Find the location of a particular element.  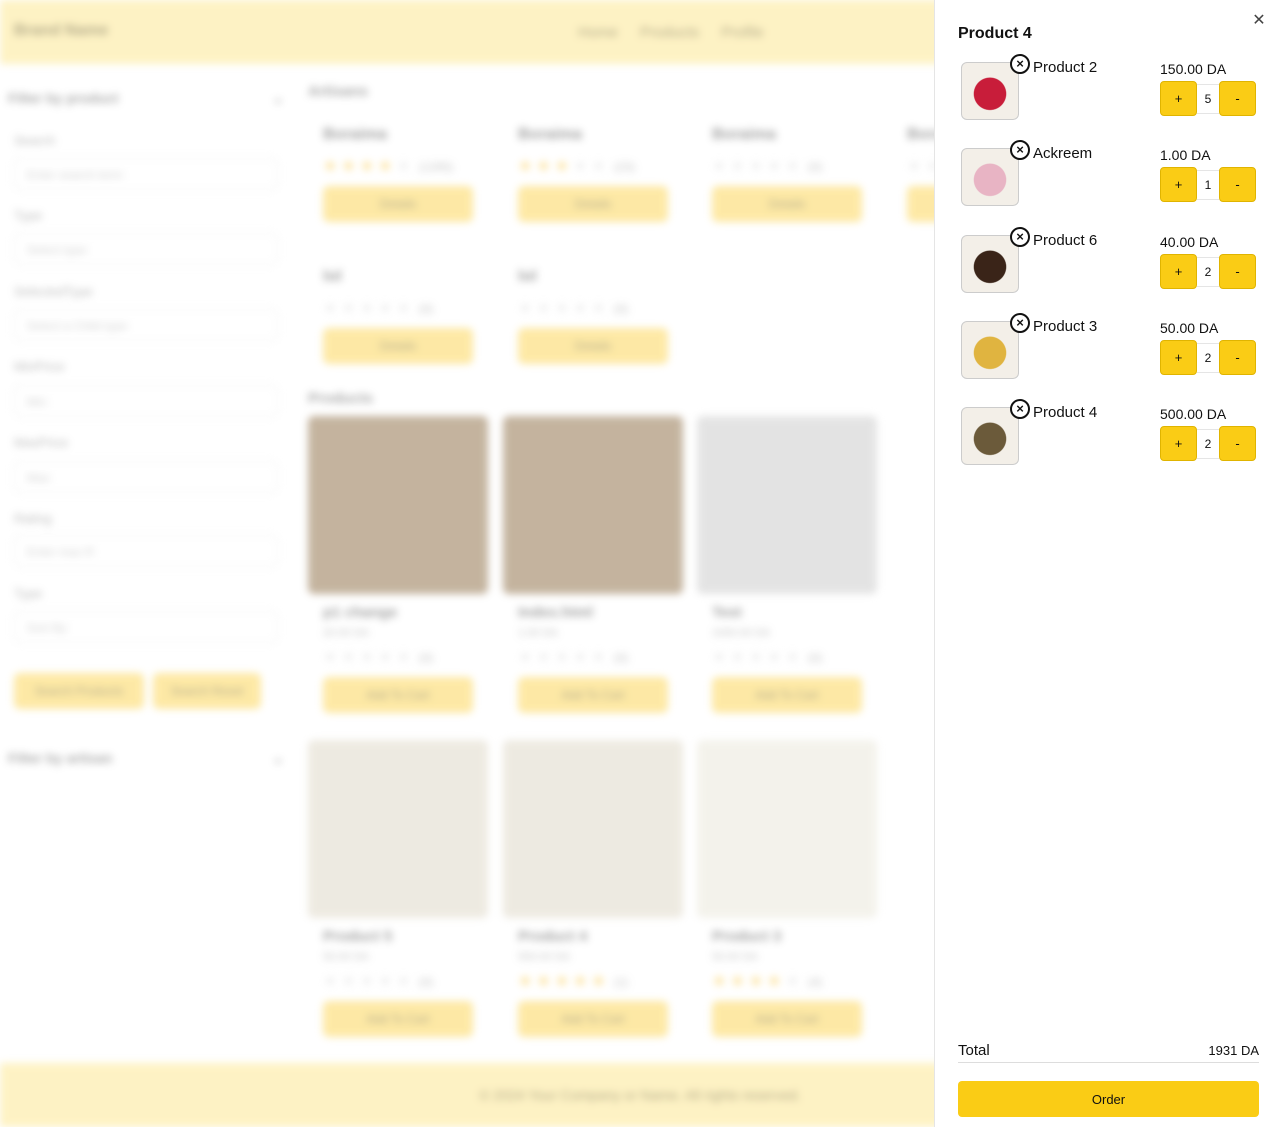

rating-count: (4) is located at coordinates (815, 982).